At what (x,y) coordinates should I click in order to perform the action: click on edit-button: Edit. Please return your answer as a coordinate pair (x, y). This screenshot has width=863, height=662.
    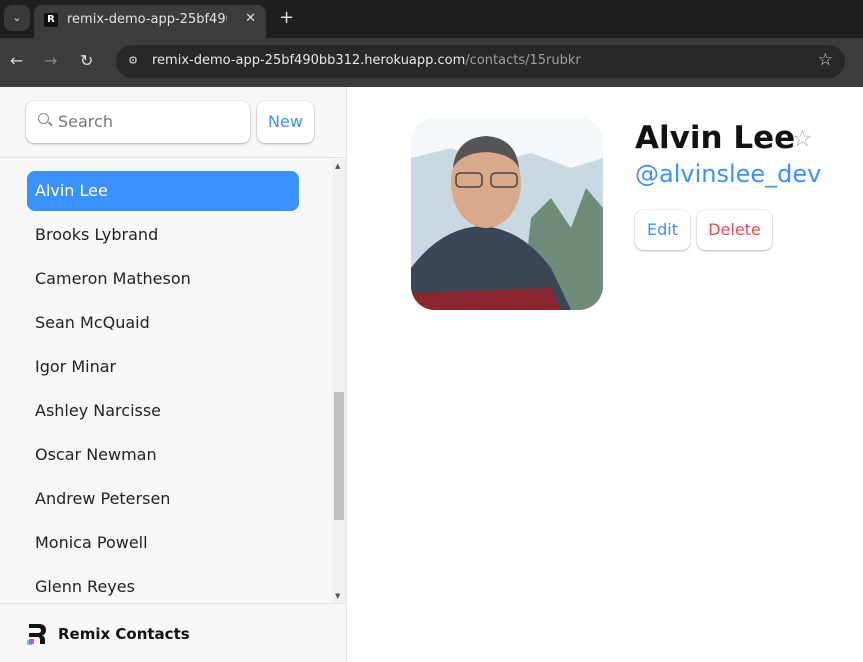
    Looking at the image, I should click on (662, 230).